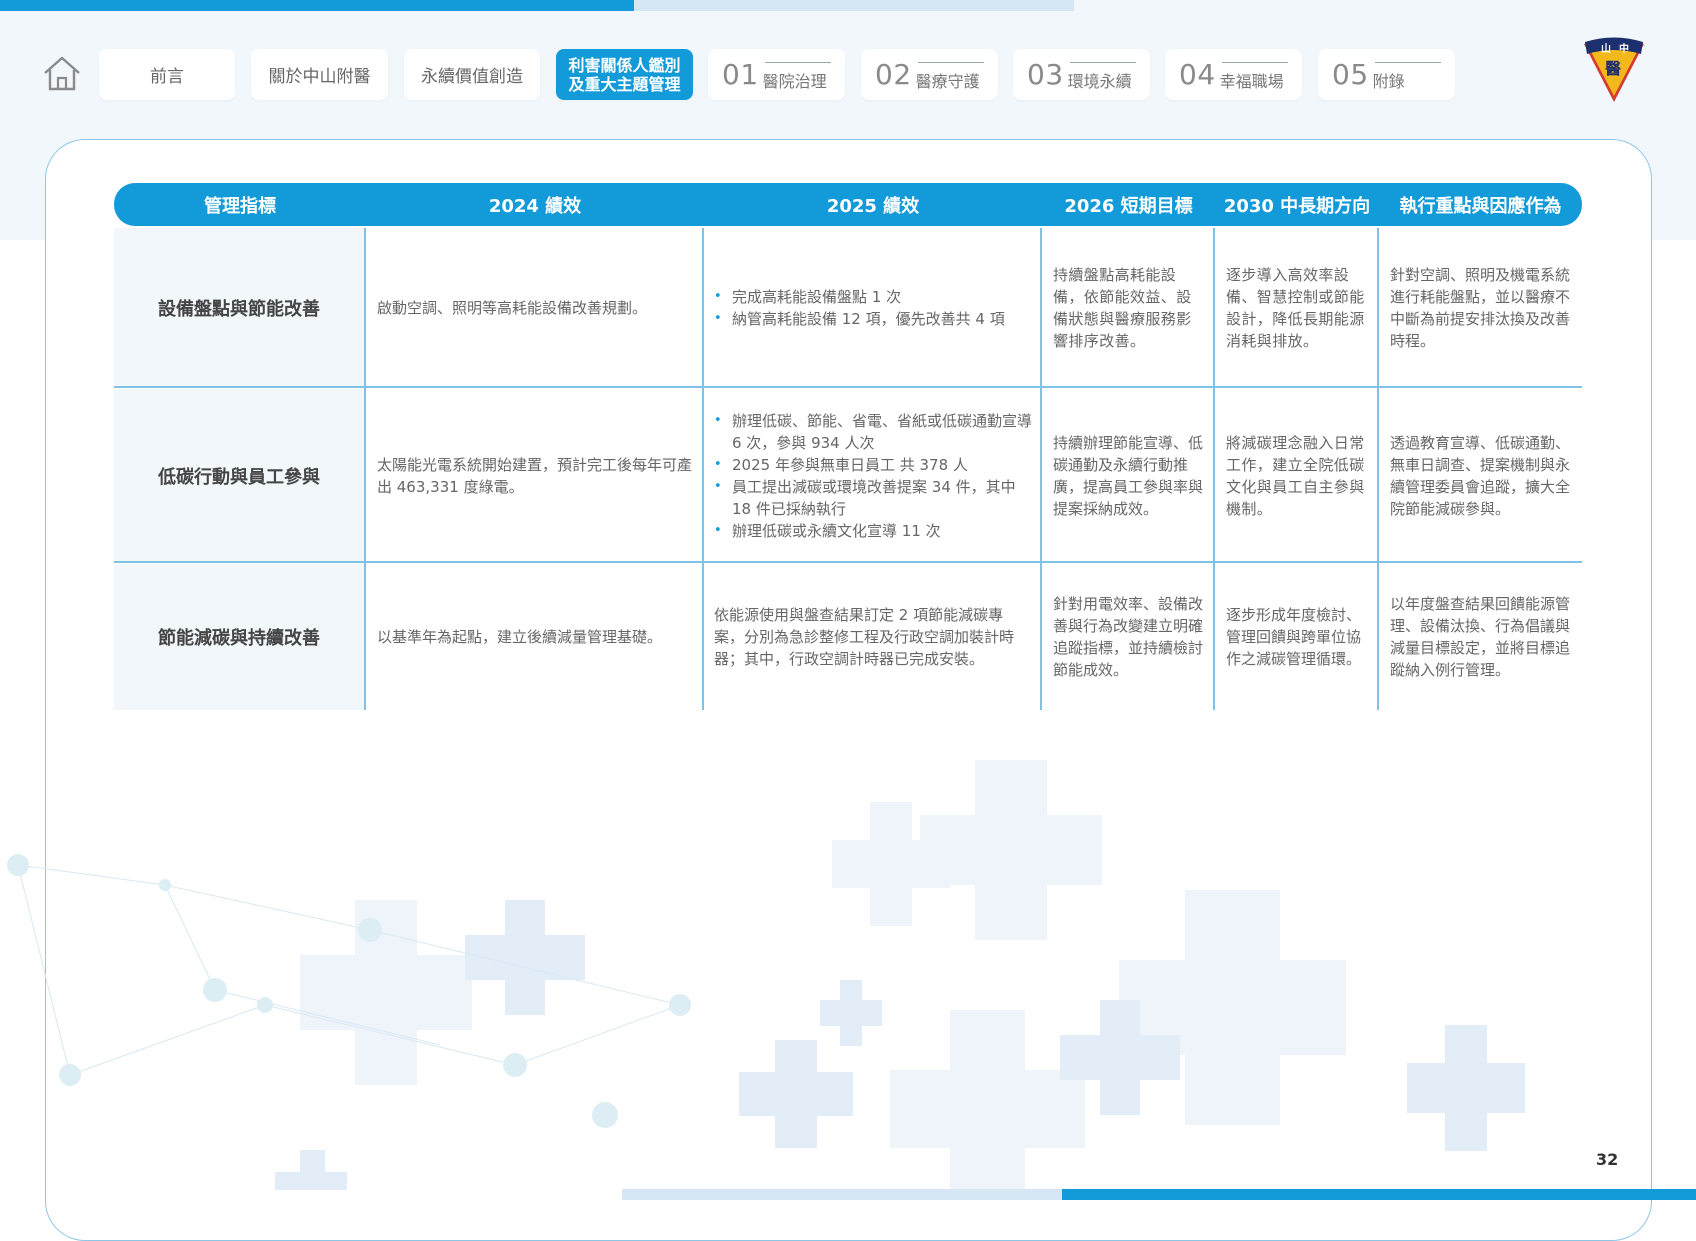 Image resolution: width=1696 pixels, height=1241 pixels. Describe the element at coordinates (319, 74) in the screenshot. I see `nav-about: 關於中山附醫` at that location.